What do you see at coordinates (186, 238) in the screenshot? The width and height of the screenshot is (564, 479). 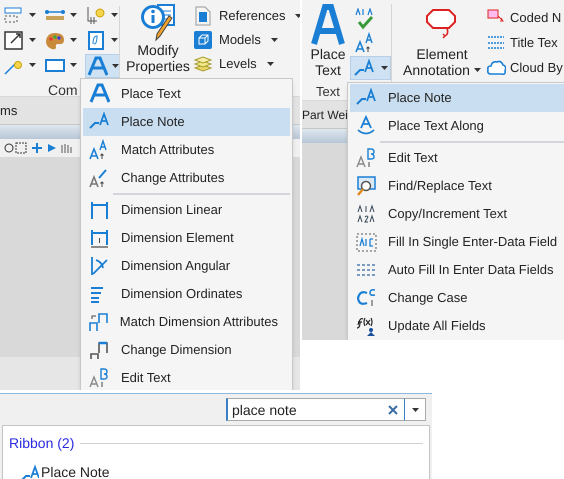 I see `menu-item: Dimension Element` at bounding box center [186, 238].